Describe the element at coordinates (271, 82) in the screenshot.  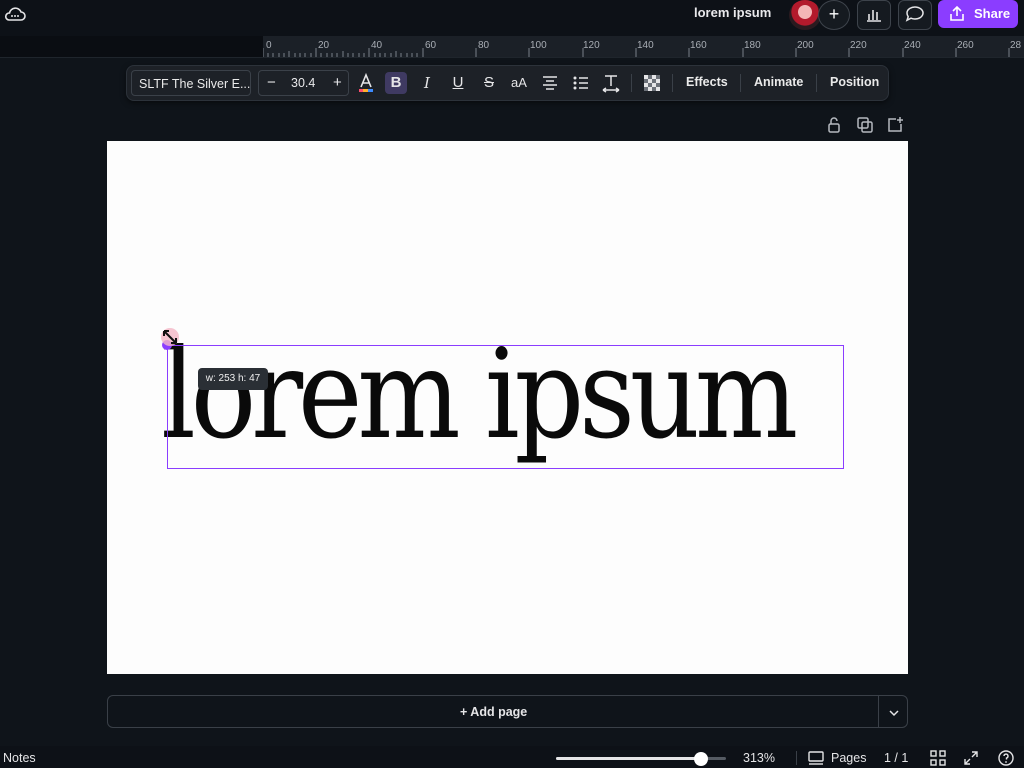
I see `decrease-font-size-button: −` at that location.